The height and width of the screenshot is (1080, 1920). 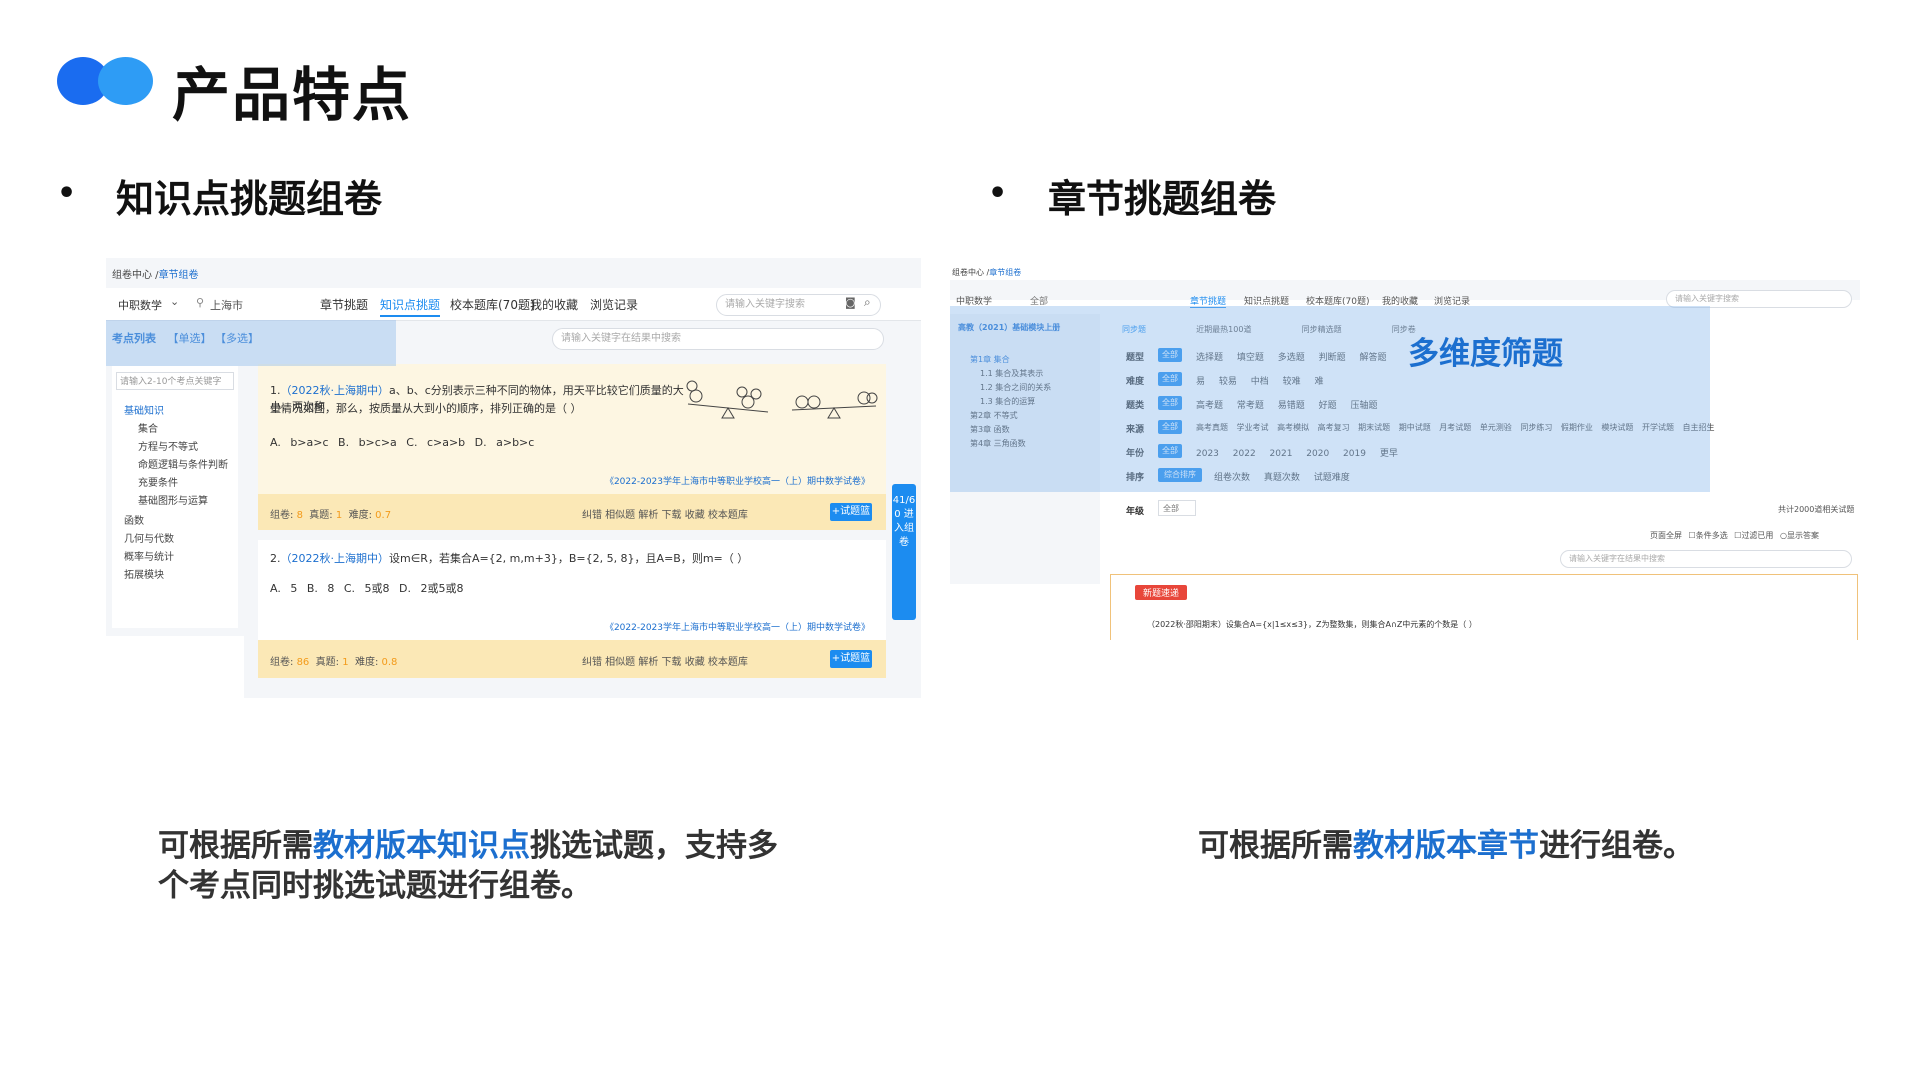 I want to click on search-icon: ⌕, so click(x=867, y=302).